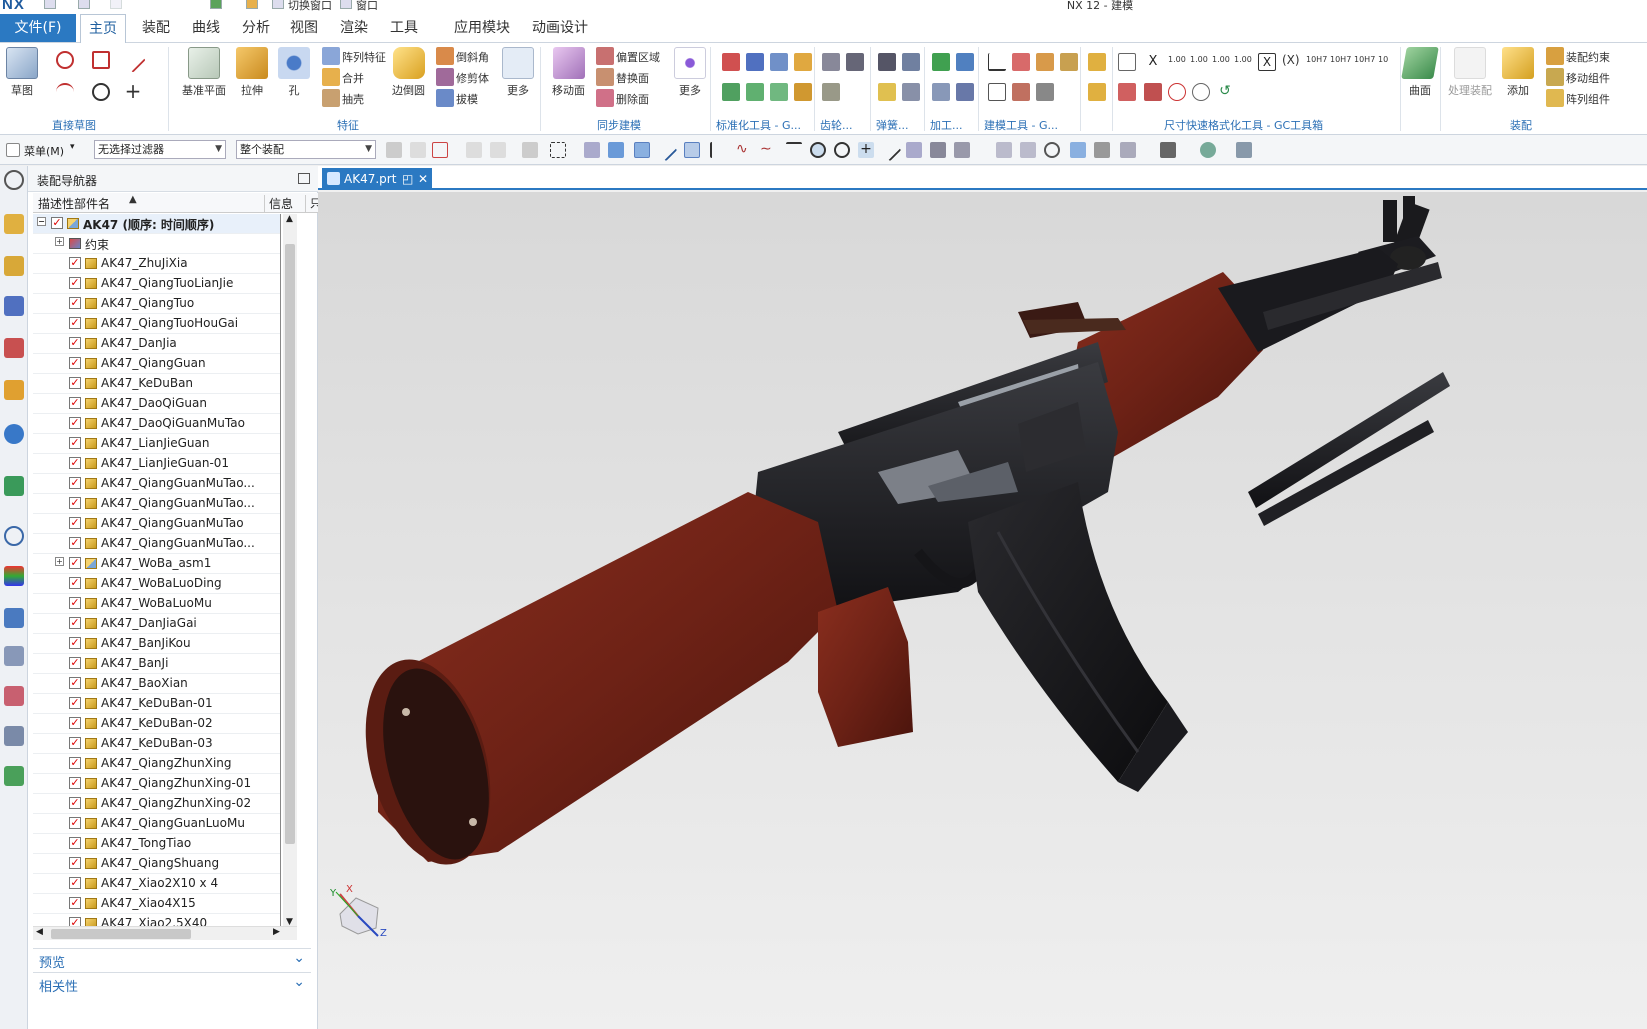 Image resolution: width=1647 pixels, height=1029 pixels. Describe the element at coordinates (1470, 72) in the screenshot. I see `process-assembly-button: 处理装配` at that location.